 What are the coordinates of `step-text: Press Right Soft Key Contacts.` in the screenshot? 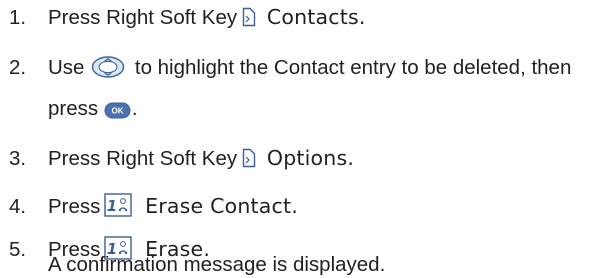 It's located at (207, 17).